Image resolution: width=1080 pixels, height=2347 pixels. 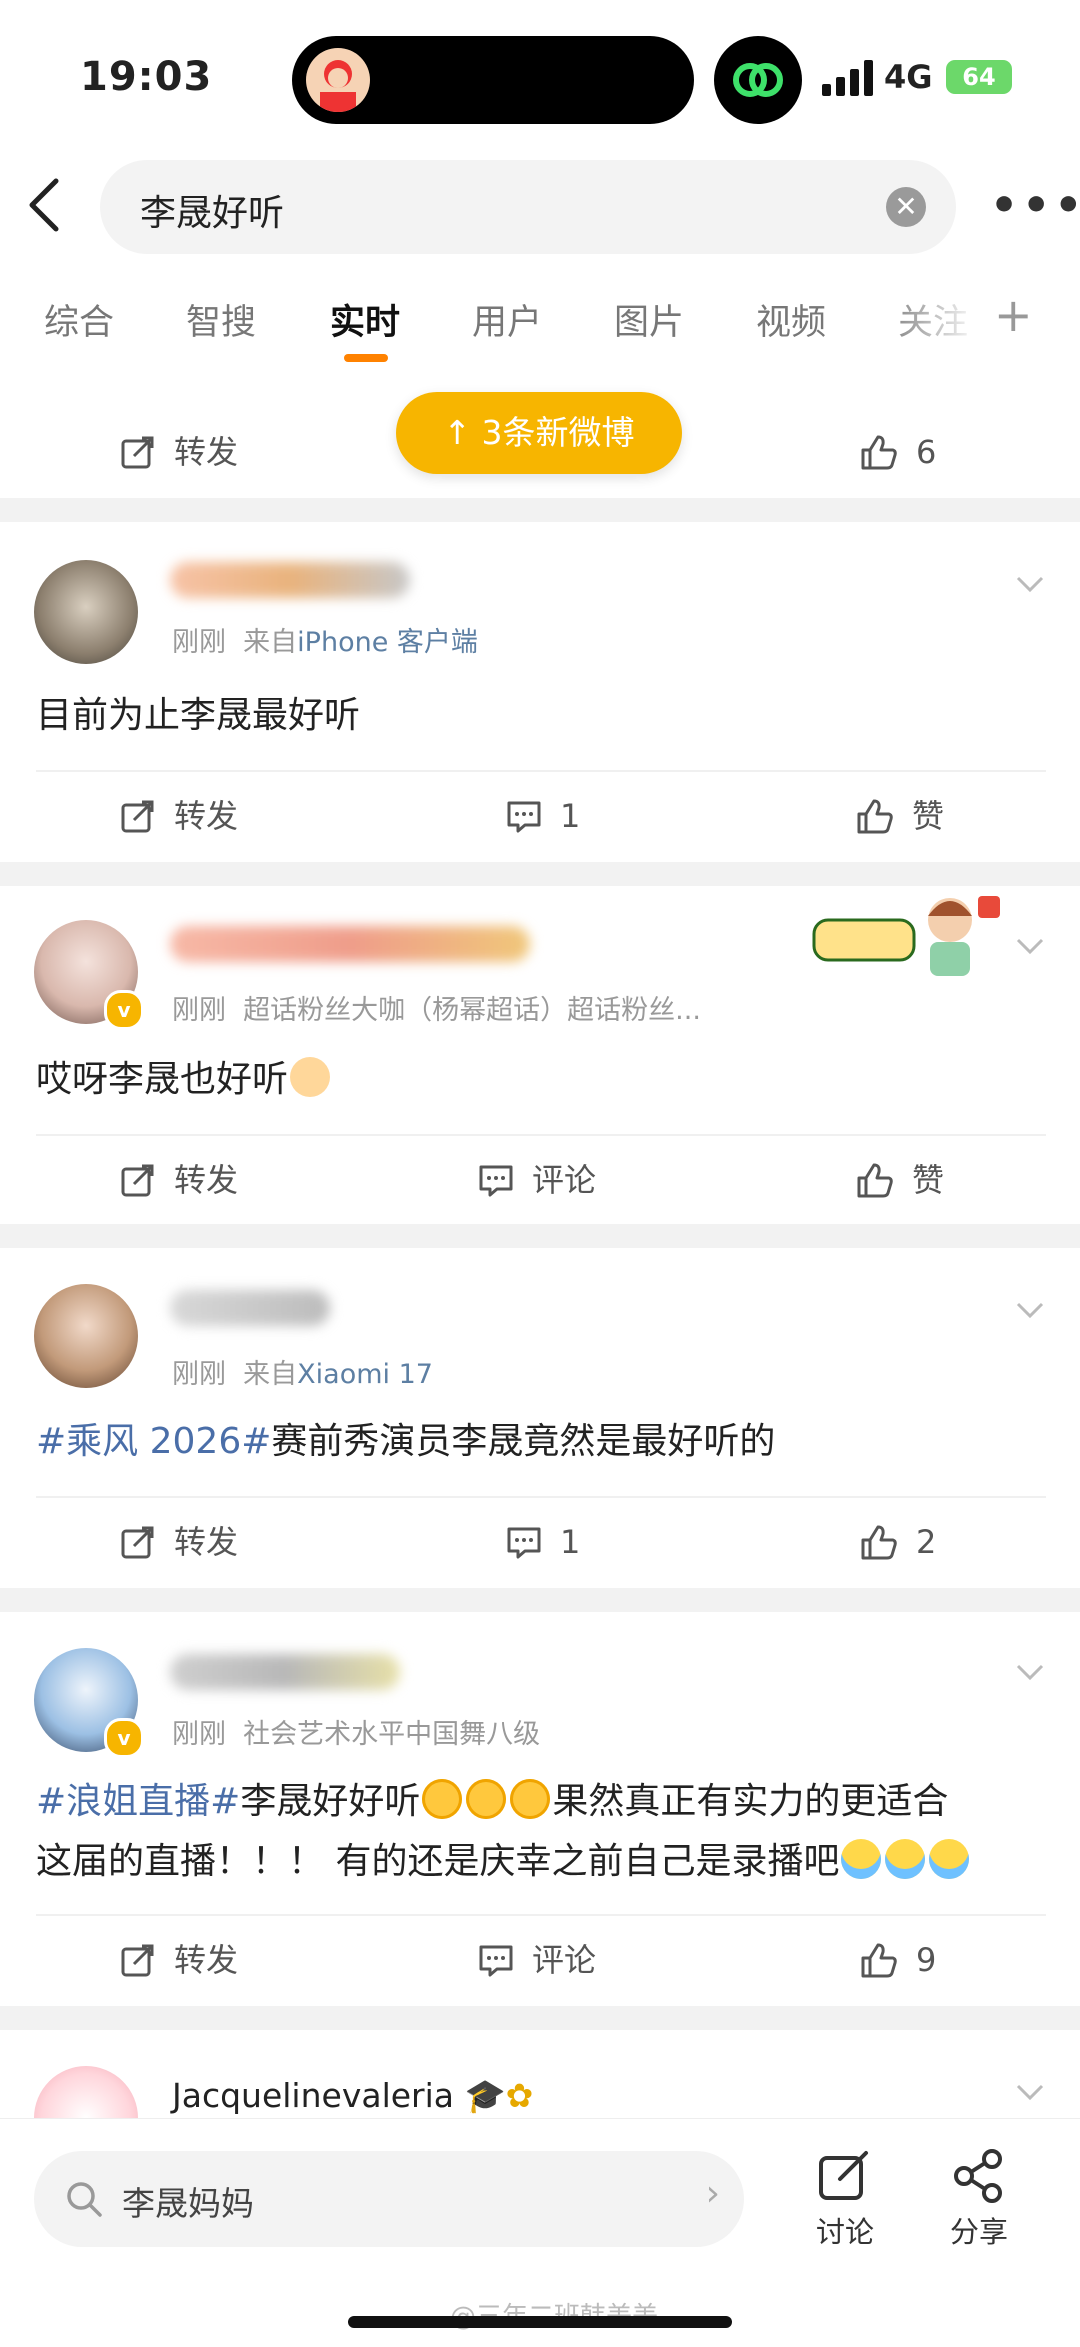 I want to click on fan-sticker-icon, so click(x=906, y=936).